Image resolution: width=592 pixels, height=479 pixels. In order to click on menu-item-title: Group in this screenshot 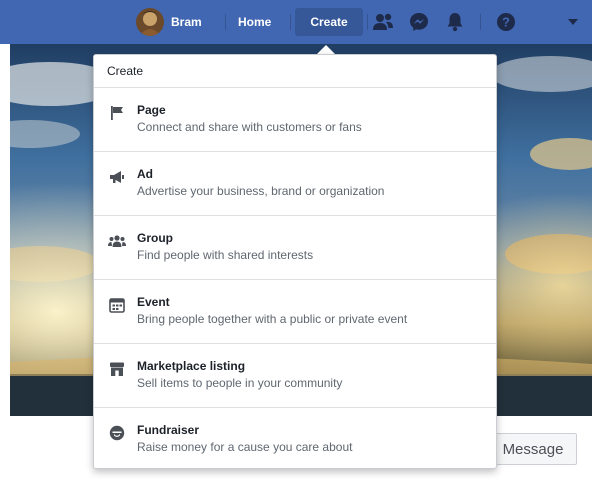, I will do `click(155, 238)`.